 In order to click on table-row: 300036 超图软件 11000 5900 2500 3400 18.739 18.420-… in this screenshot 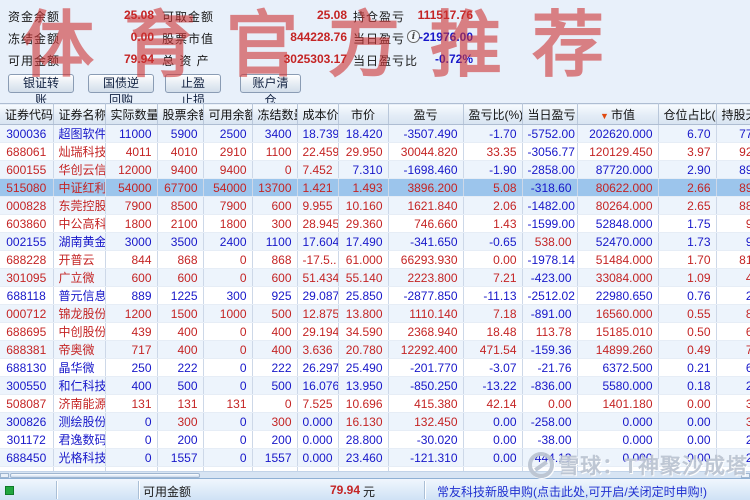, I will do `click(375, 133)`.